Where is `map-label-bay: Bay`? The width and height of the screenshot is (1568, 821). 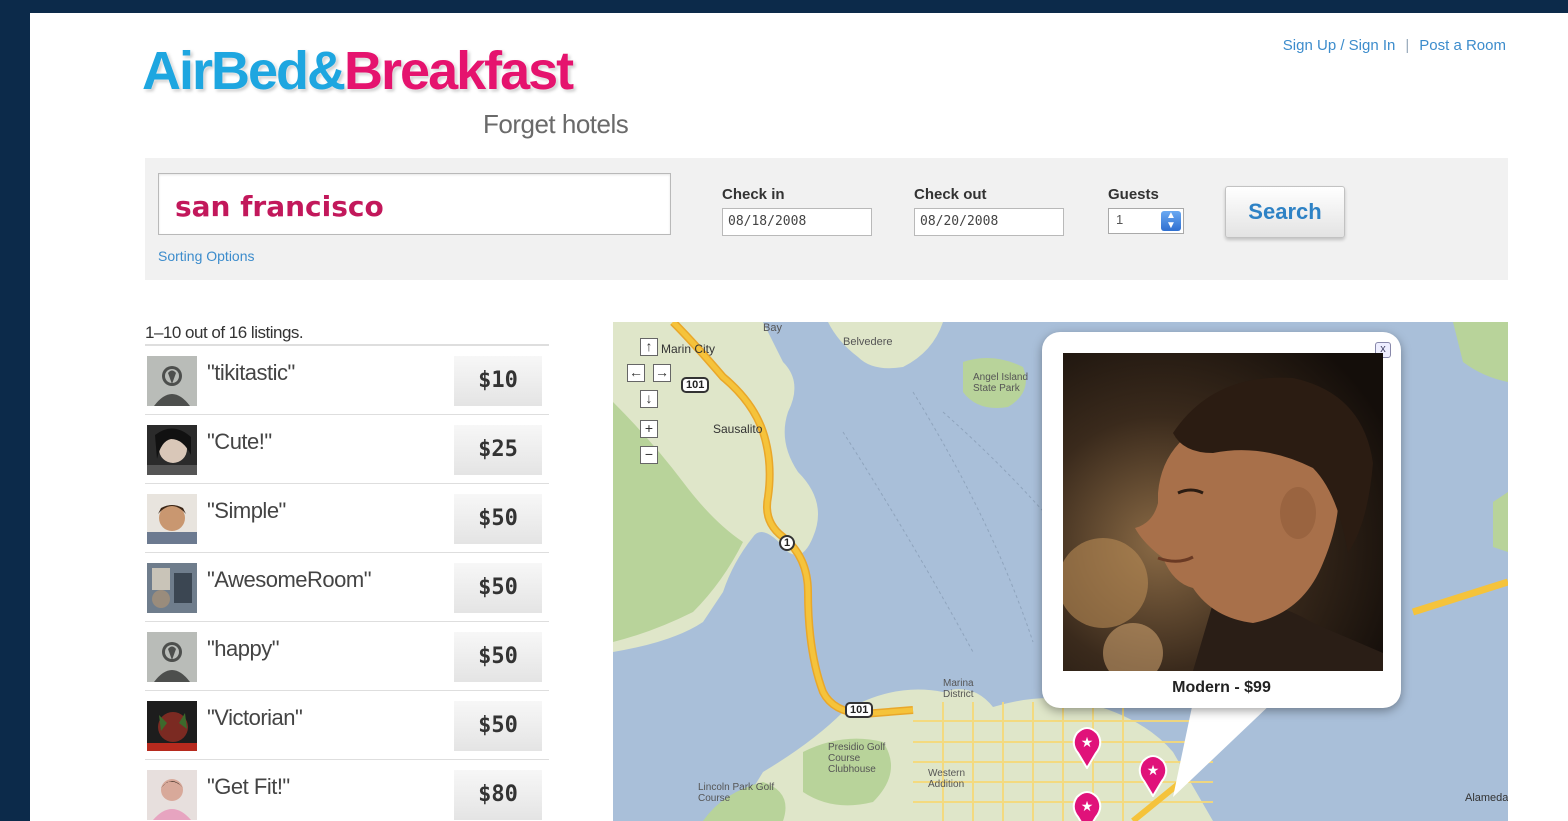 map-label-bay: Bay is located at coordinates (772, 328).